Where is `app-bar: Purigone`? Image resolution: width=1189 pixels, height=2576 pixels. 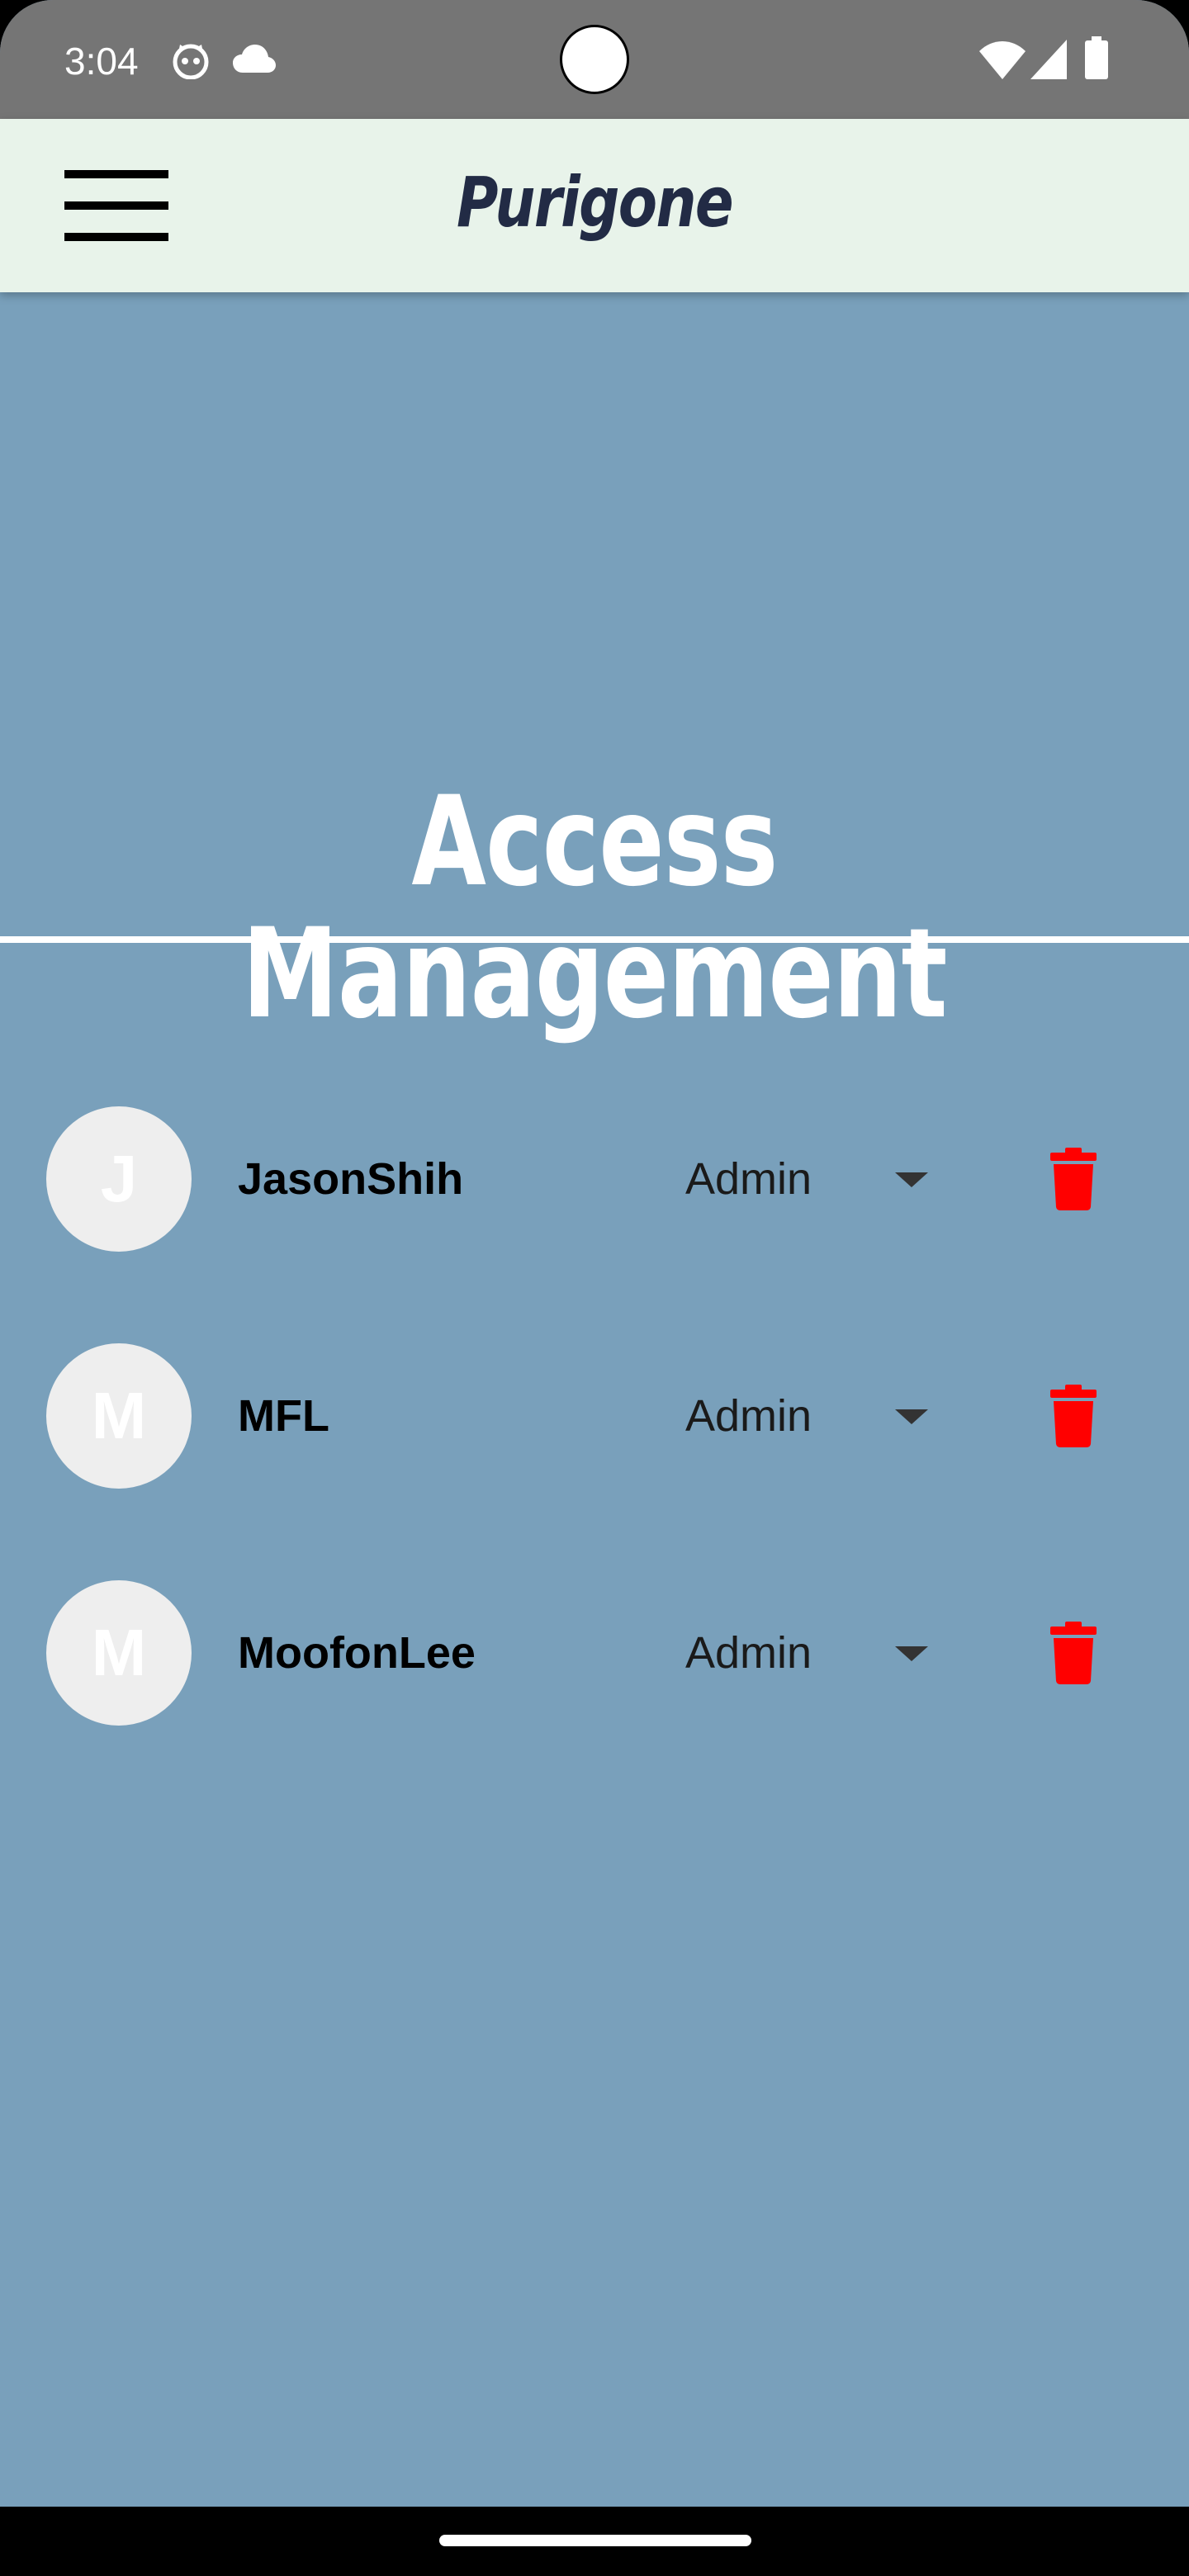
app-bar: Purigone is located at coordinates (594, 205).